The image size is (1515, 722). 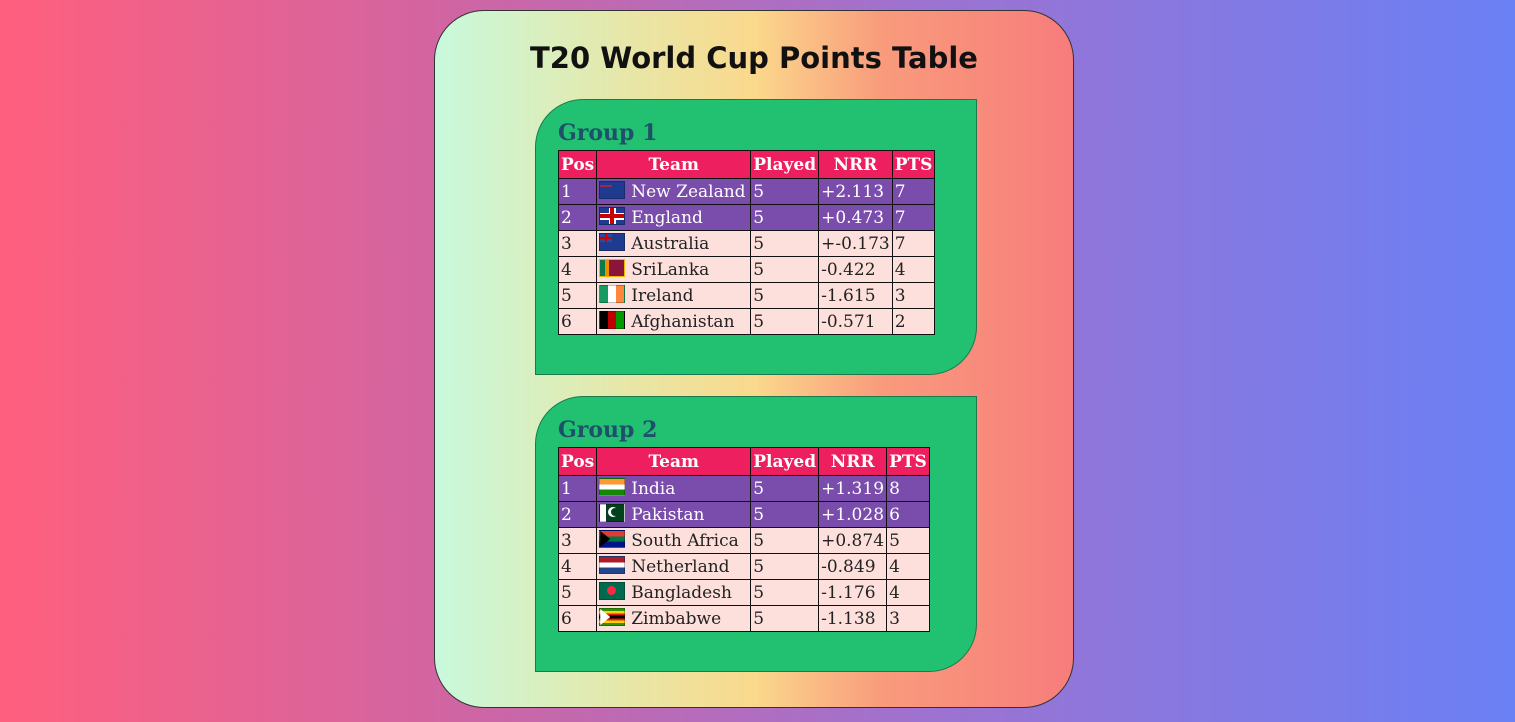 I want to click on flag-bangladesh-icon, so click(x=612, y=591).